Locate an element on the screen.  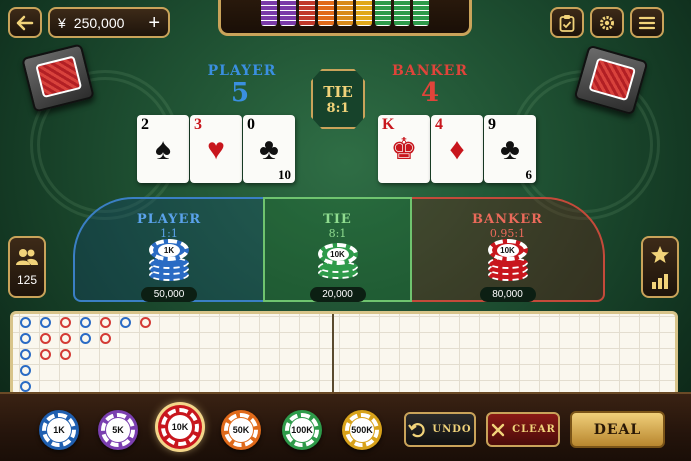
player-bet-area: PLAYER 1:1 1K 50,000 is located at coordinates (168, 249).